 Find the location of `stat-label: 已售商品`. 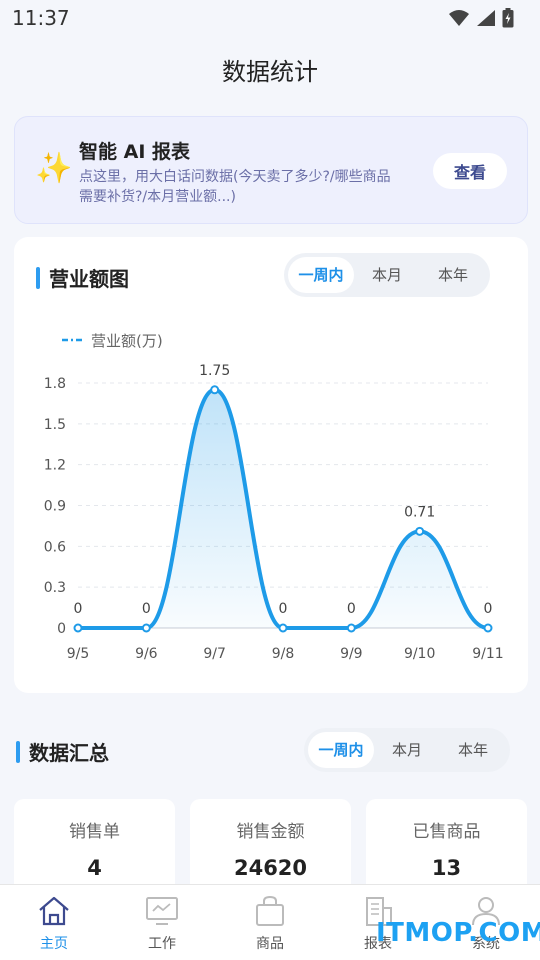

stat-label: 已售商品 is located at coordinates (446, 832).